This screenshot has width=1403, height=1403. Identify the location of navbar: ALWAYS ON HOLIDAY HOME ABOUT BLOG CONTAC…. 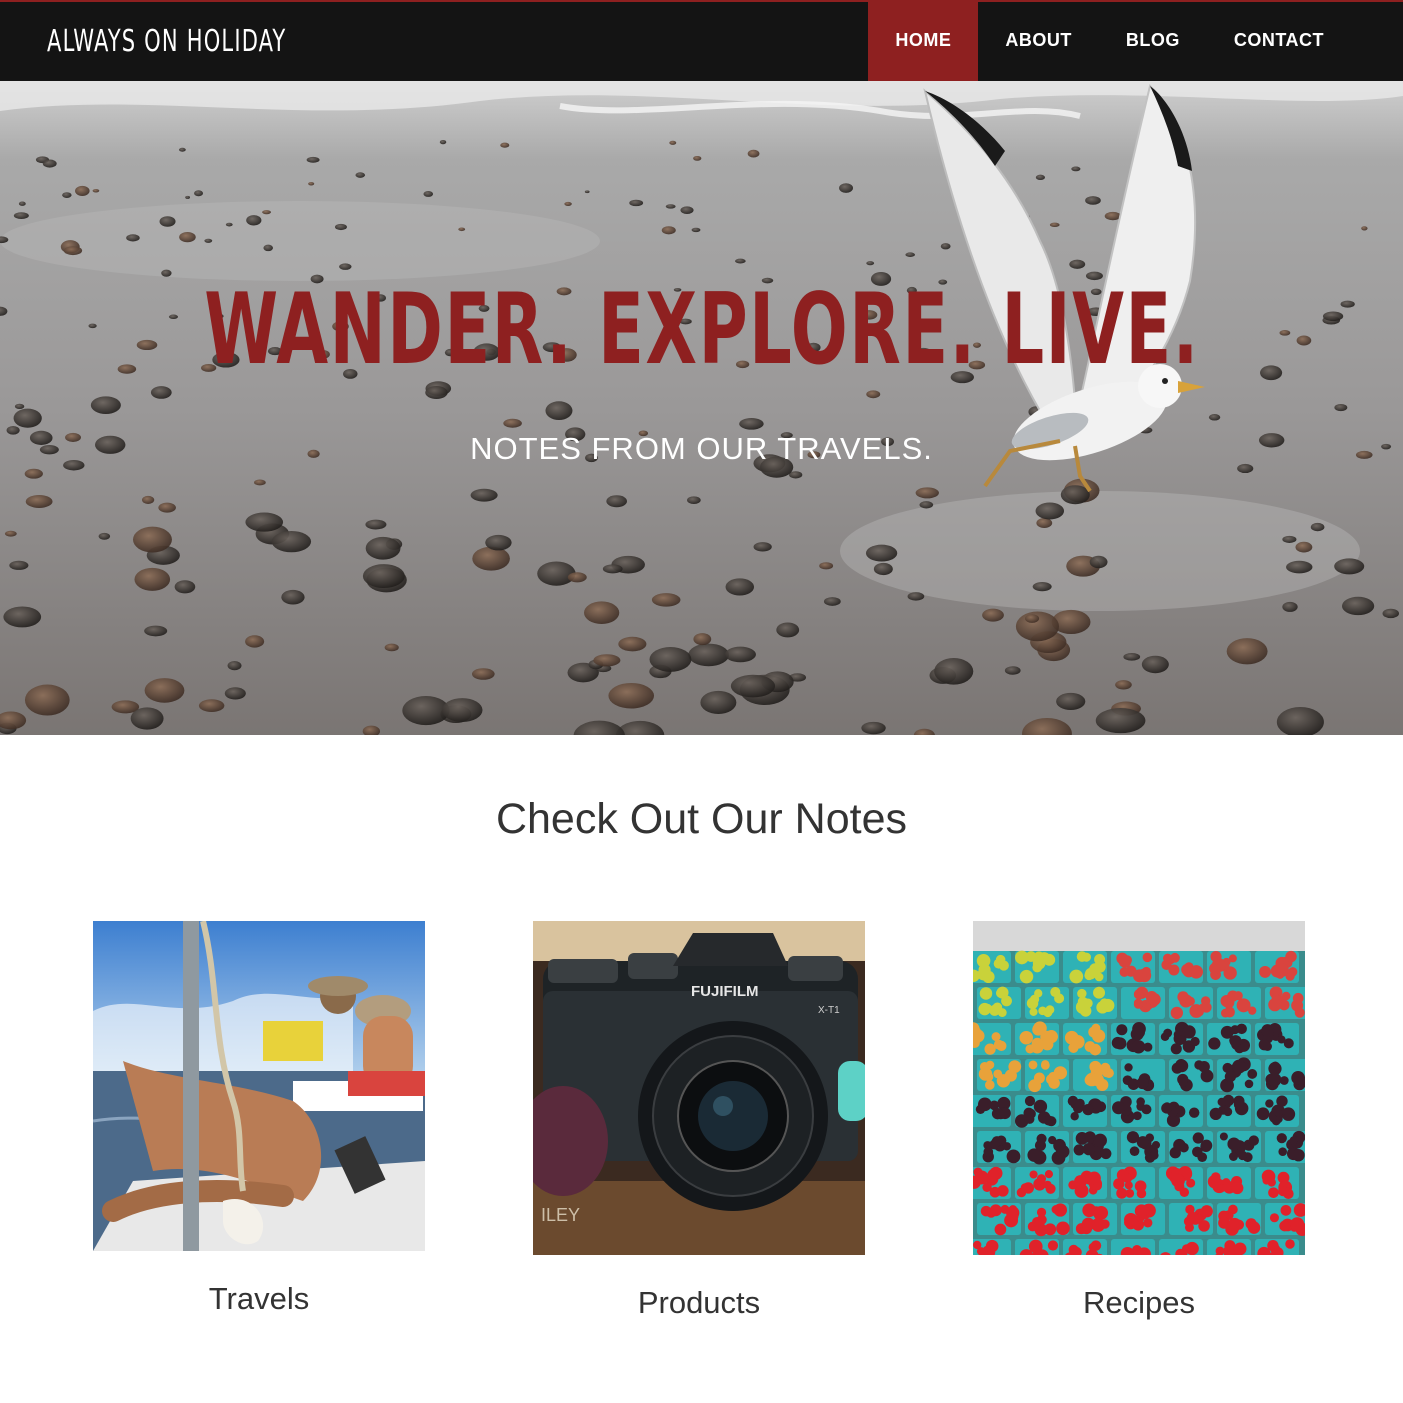
(701, 40).